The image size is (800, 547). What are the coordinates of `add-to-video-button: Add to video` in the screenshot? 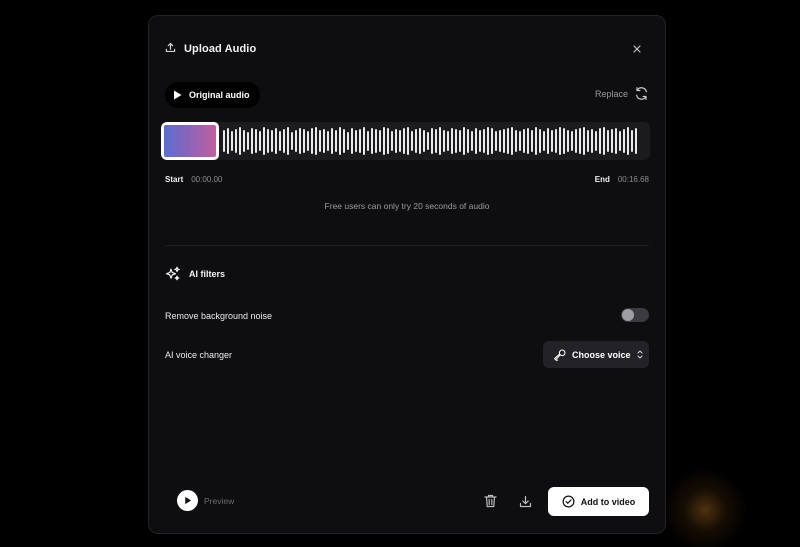 It's located at (598, 501).